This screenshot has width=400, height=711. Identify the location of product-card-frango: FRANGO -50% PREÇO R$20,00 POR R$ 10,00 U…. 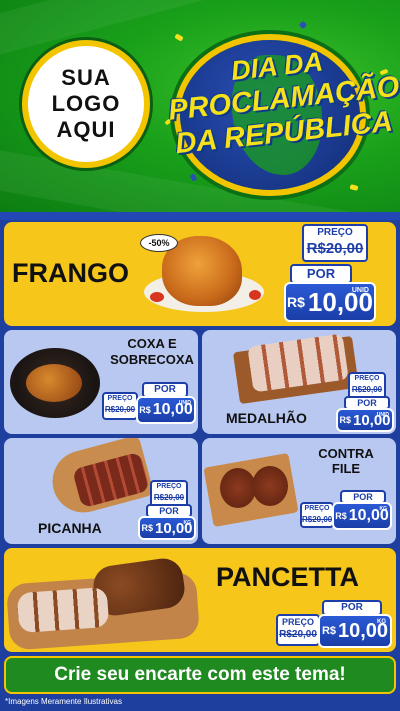
(200, 274).